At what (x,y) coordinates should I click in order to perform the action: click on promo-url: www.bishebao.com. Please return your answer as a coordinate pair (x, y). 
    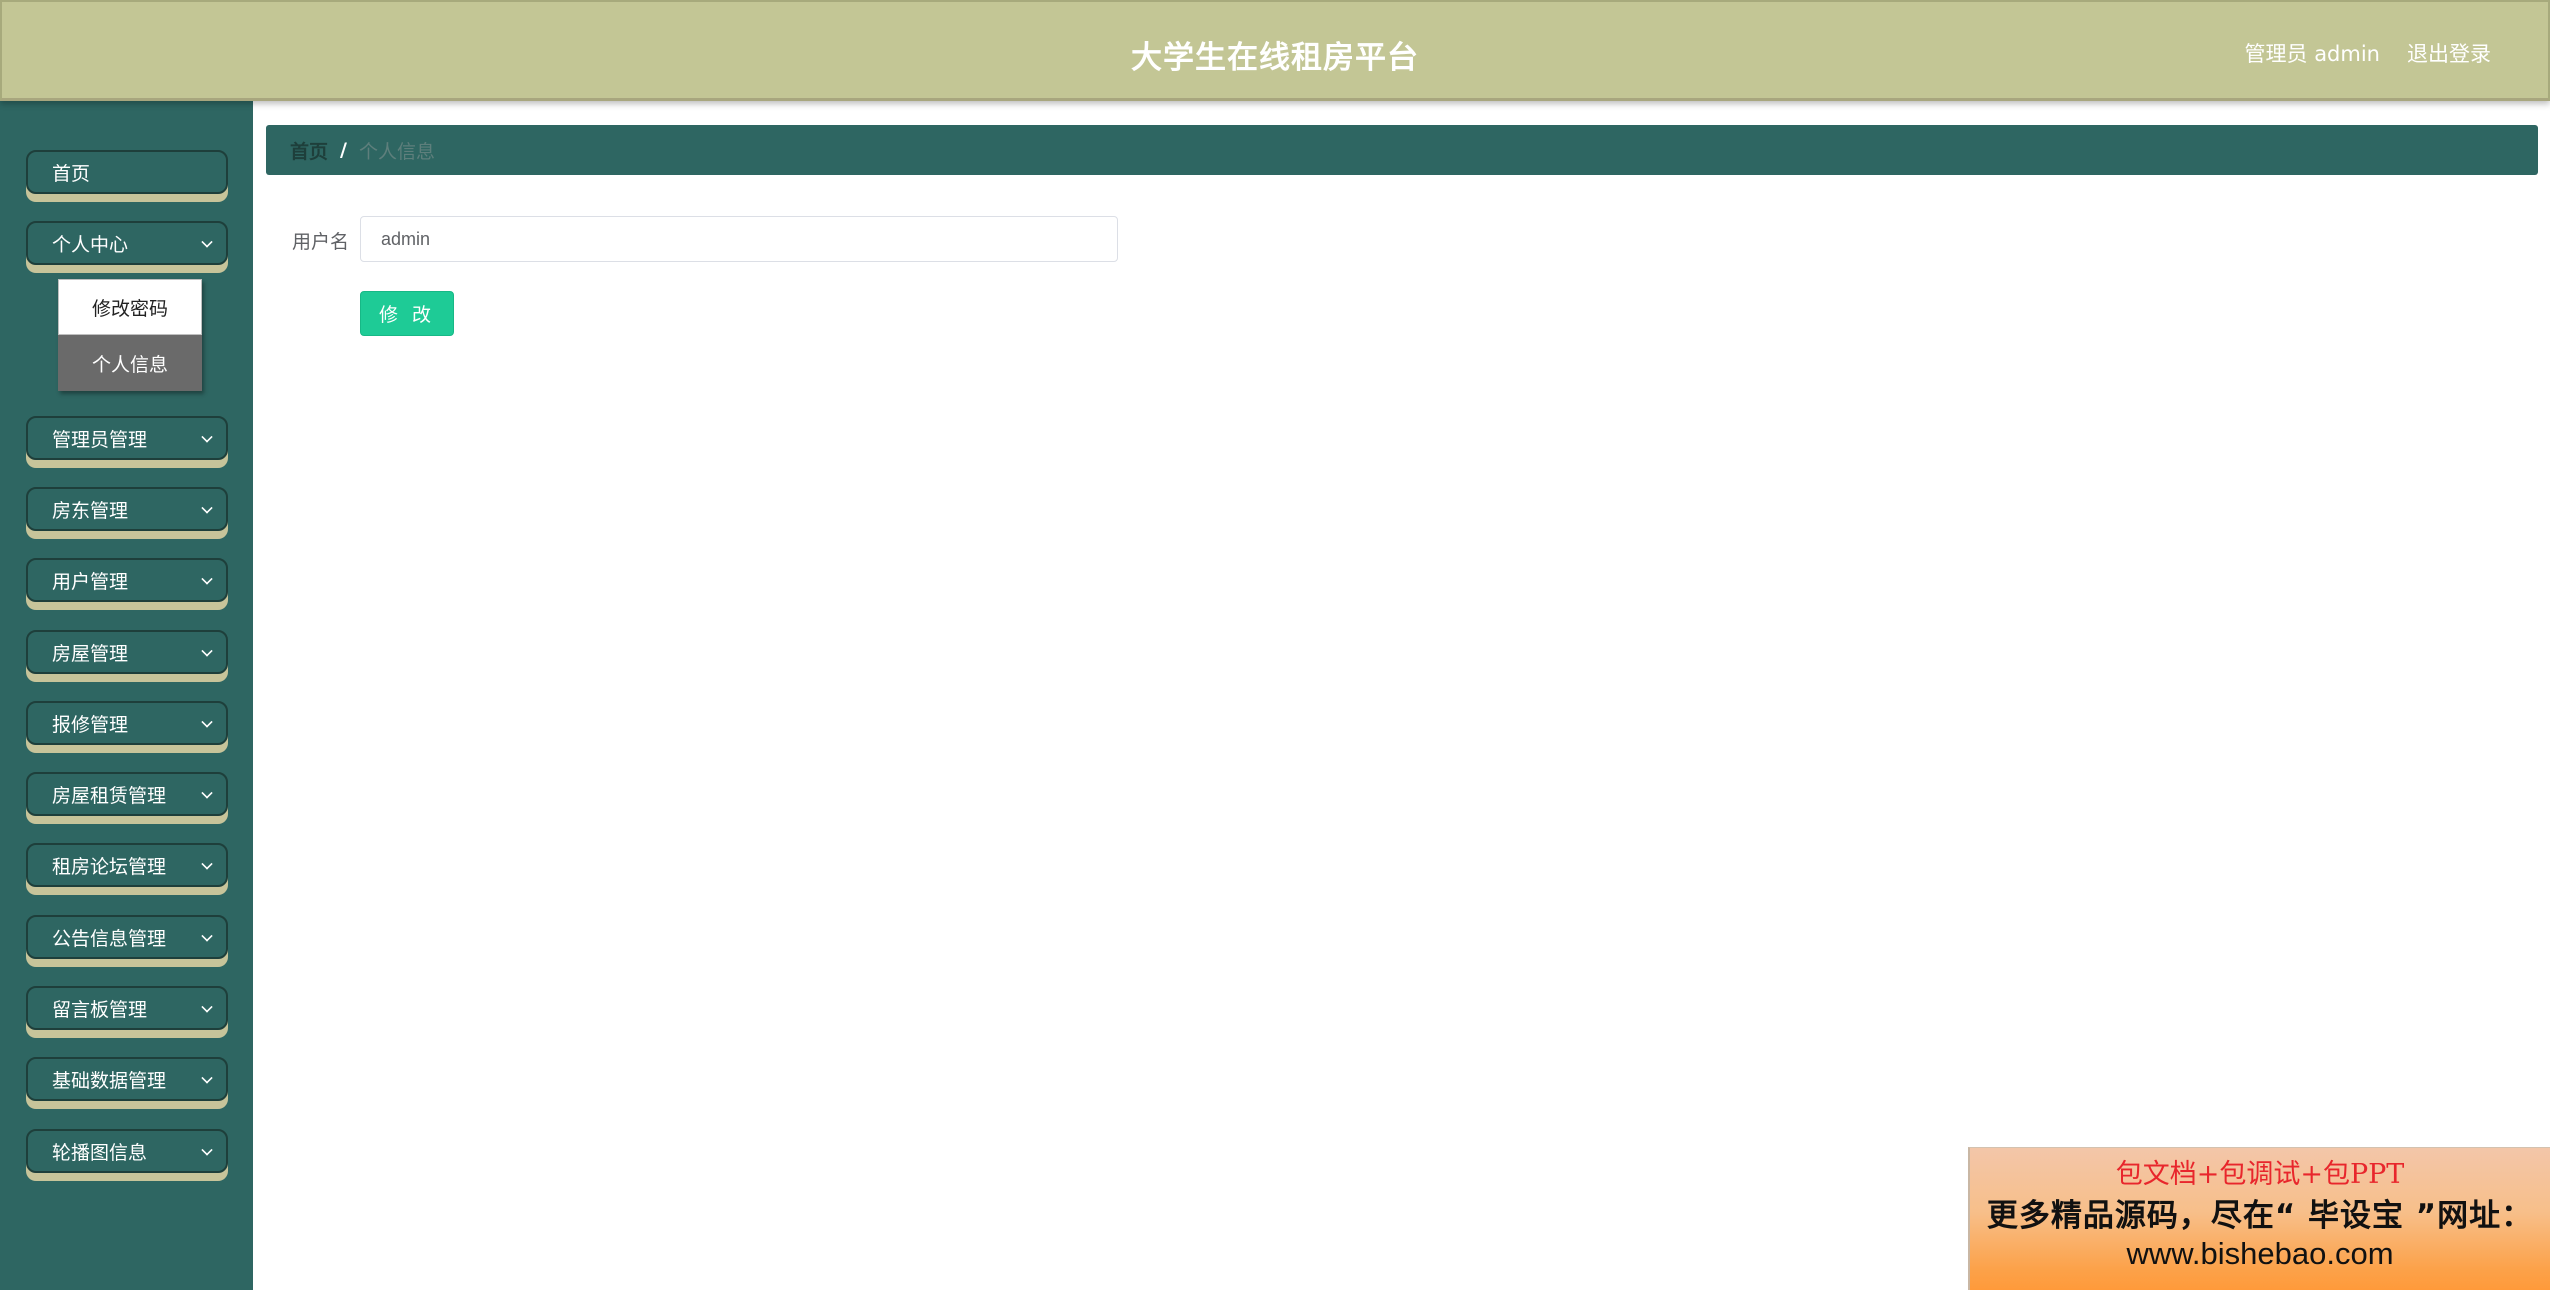
    Looking at the image, I should click on (2260, 1253).